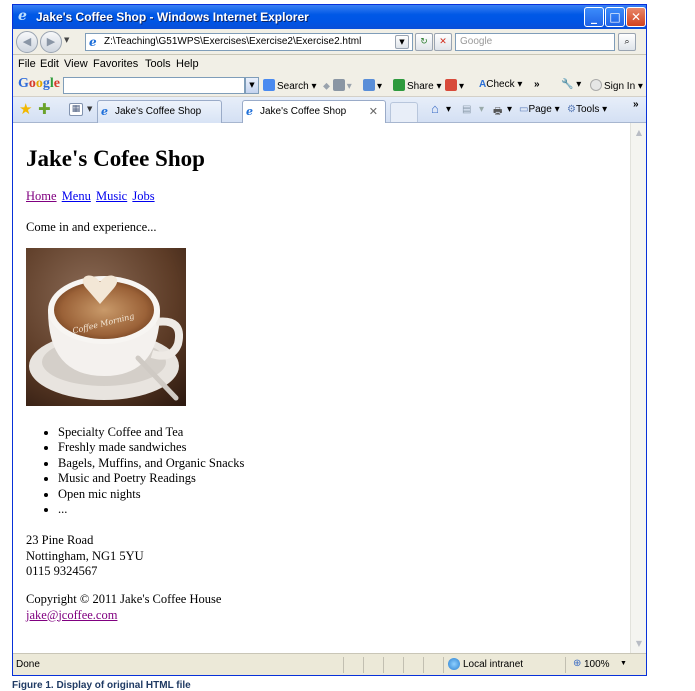 This screenshot has height=691, width=695. What do you see at coordinates (22, 16) in the screenshot?
I see `ie-icon: e` at bounding box center [22, 16].